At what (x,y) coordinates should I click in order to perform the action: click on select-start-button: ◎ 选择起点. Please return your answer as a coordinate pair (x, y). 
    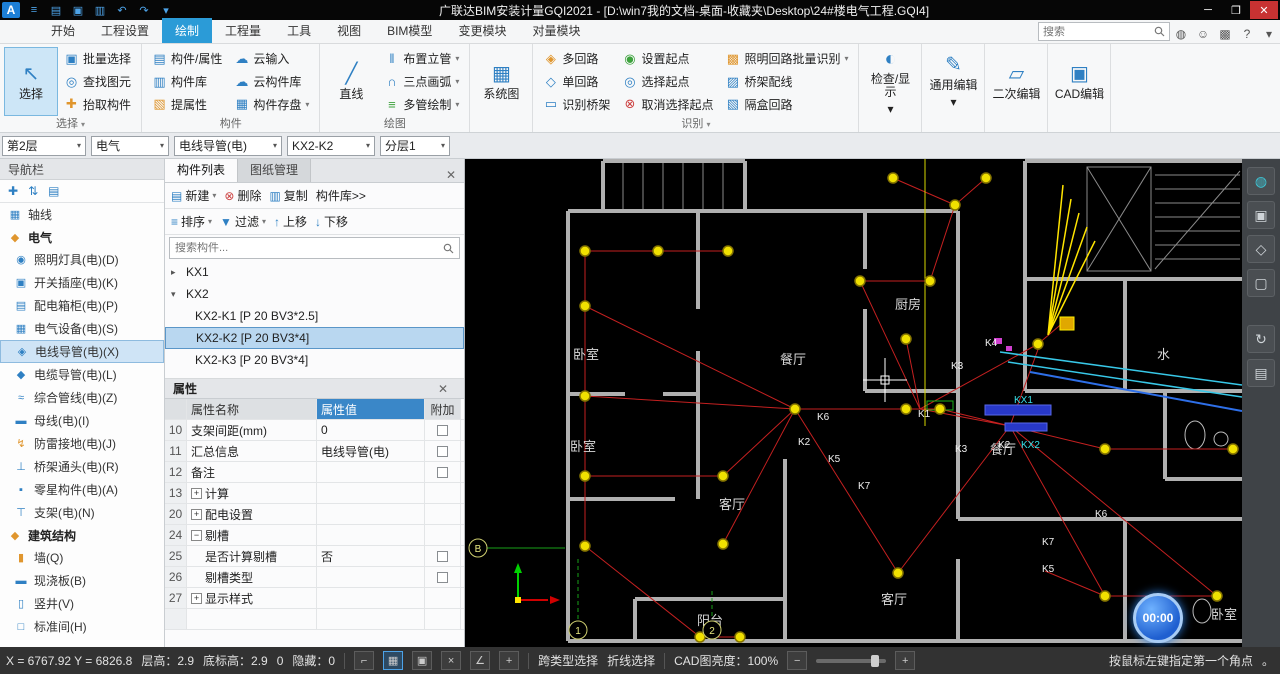
    Looking at the image, I should click on (667, 82).